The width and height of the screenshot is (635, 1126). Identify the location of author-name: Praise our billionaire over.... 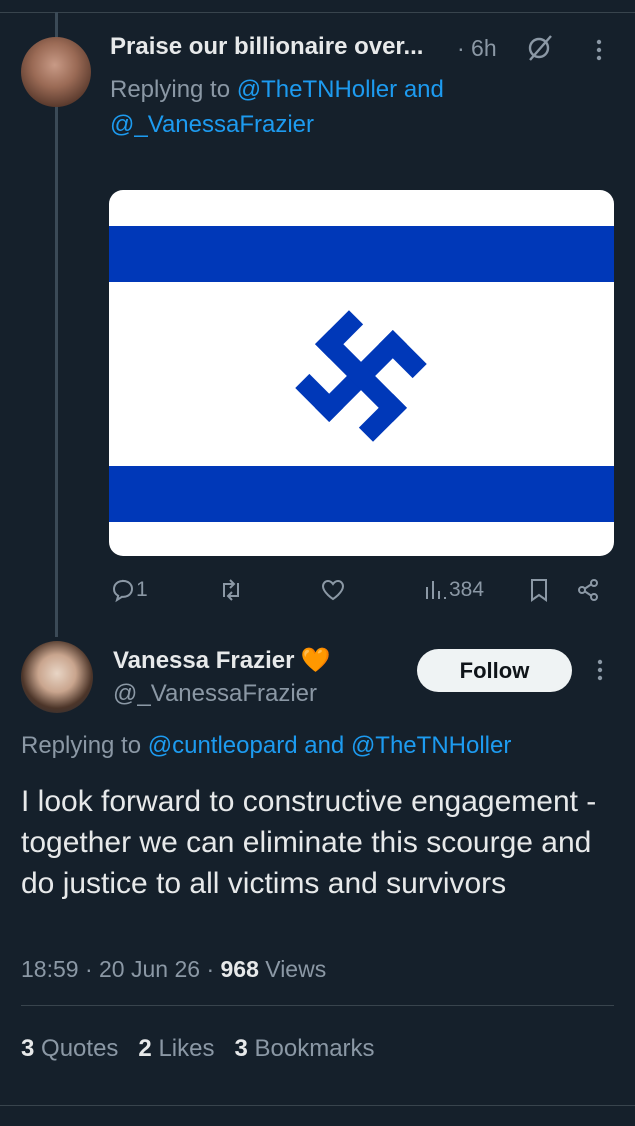
(266, 47).